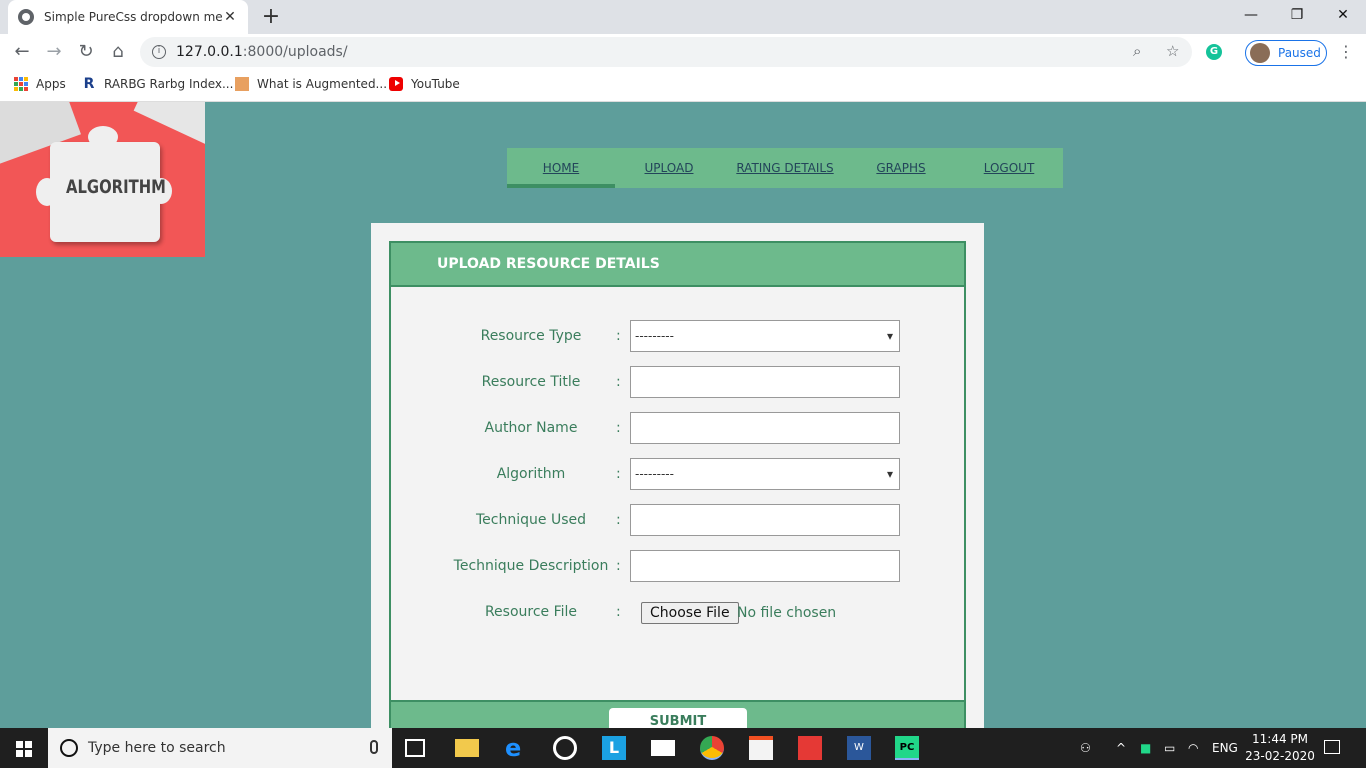  What do you see at coordinates (1145, 748) in the screenshot?
I see `tray-app-icon: ■` at bounding box center [1145, 748].